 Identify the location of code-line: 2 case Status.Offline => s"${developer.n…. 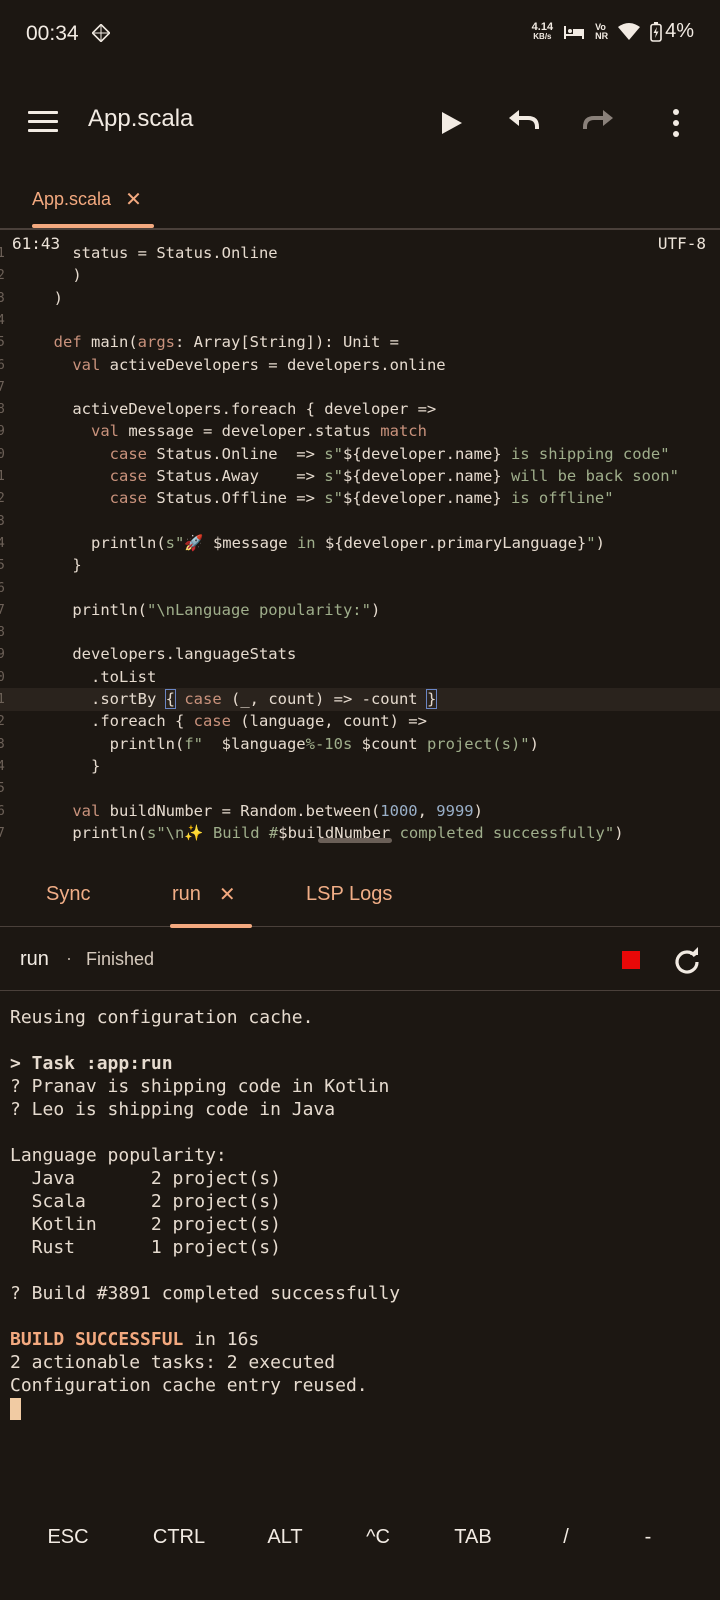
(360, 498).